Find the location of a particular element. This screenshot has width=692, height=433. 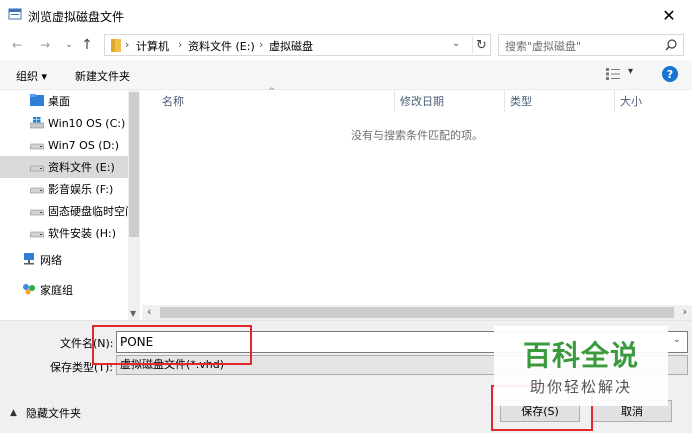

forward-arrow-icon: → is located at coordinates (45, 45).